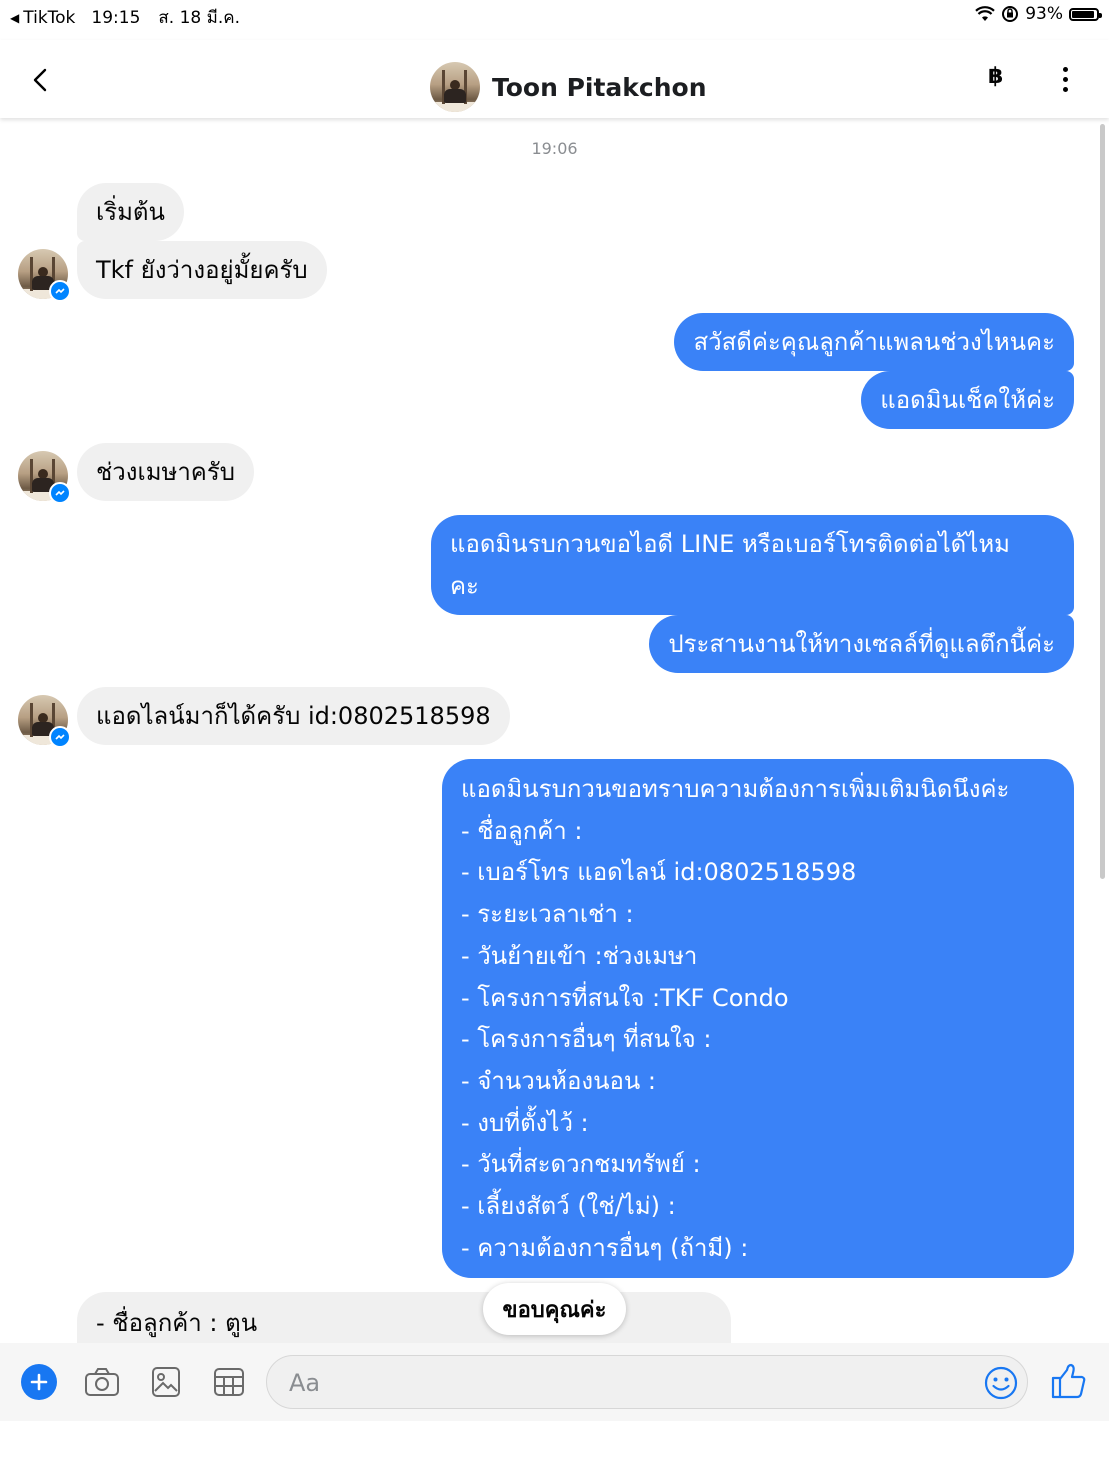  I want to click on contact-avatar, so click(455, 87).